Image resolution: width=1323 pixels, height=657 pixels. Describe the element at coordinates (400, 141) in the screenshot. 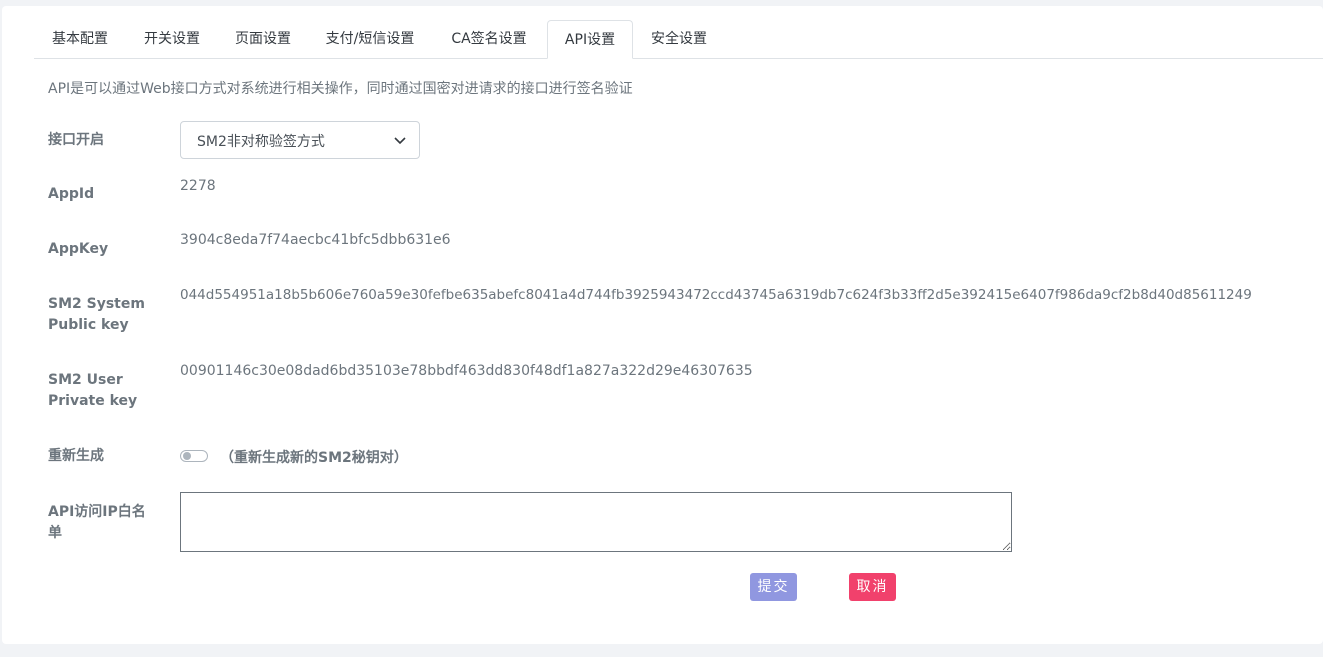

I see `chevron-down-icon` at that location.